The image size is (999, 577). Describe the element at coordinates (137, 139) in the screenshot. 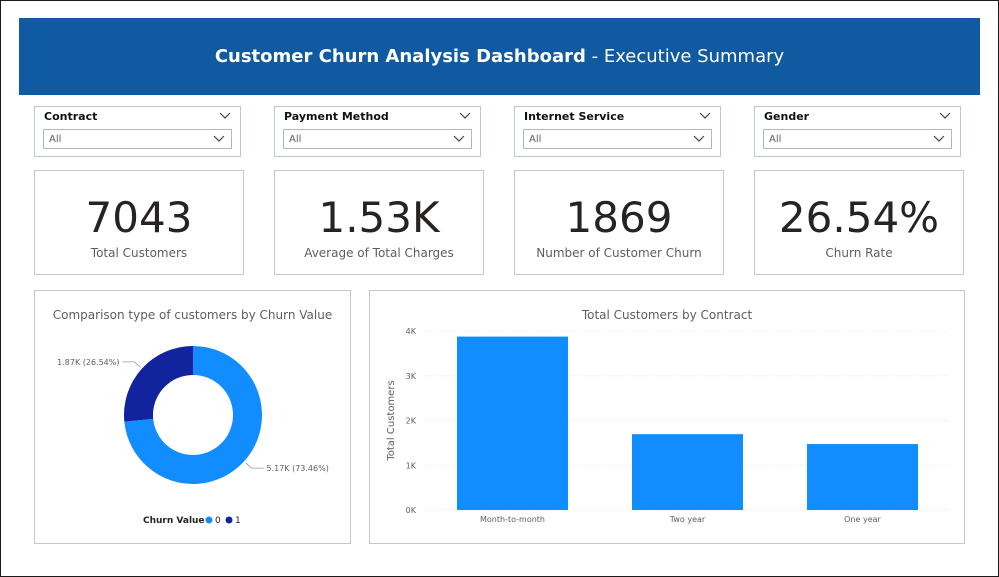

I see `contract-dropdown: All` at that location.